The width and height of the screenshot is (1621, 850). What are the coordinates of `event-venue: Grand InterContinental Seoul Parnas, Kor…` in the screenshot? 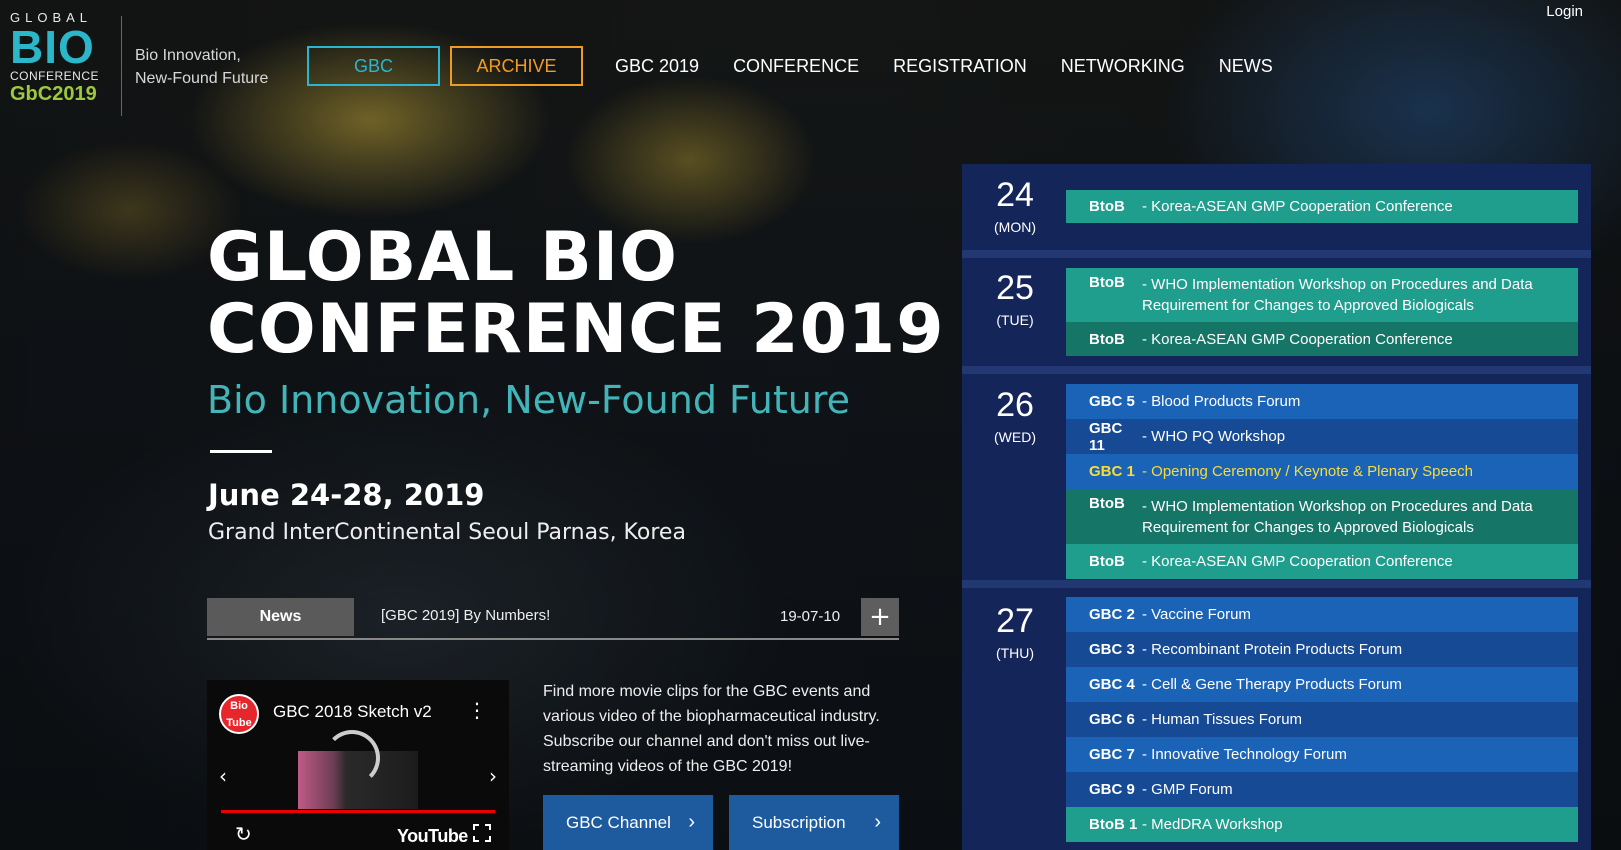 It's located at (447, 532).